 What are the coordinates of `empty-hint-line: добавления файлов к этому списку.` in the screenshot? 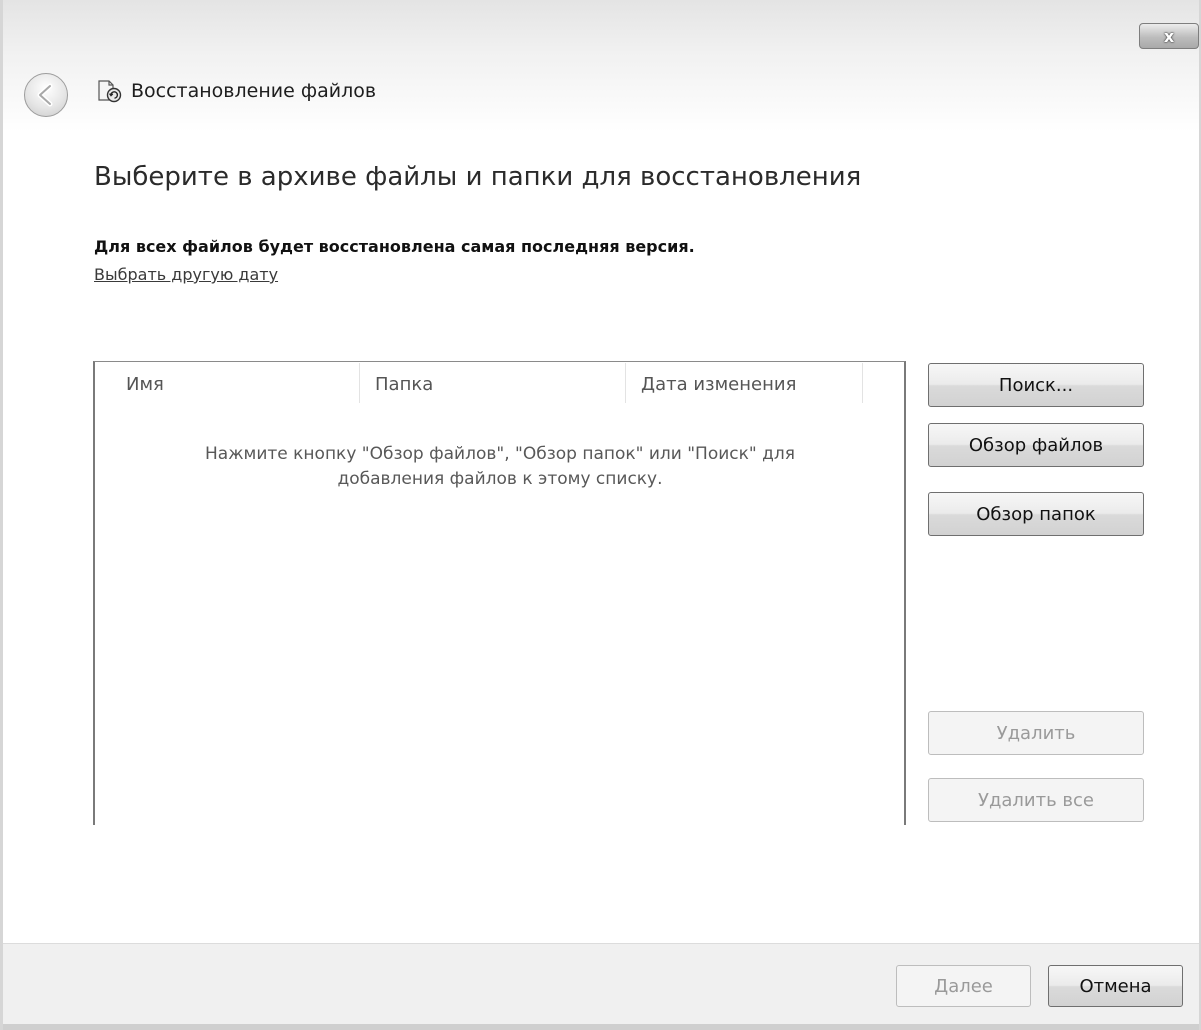 It's located at (500, 479).